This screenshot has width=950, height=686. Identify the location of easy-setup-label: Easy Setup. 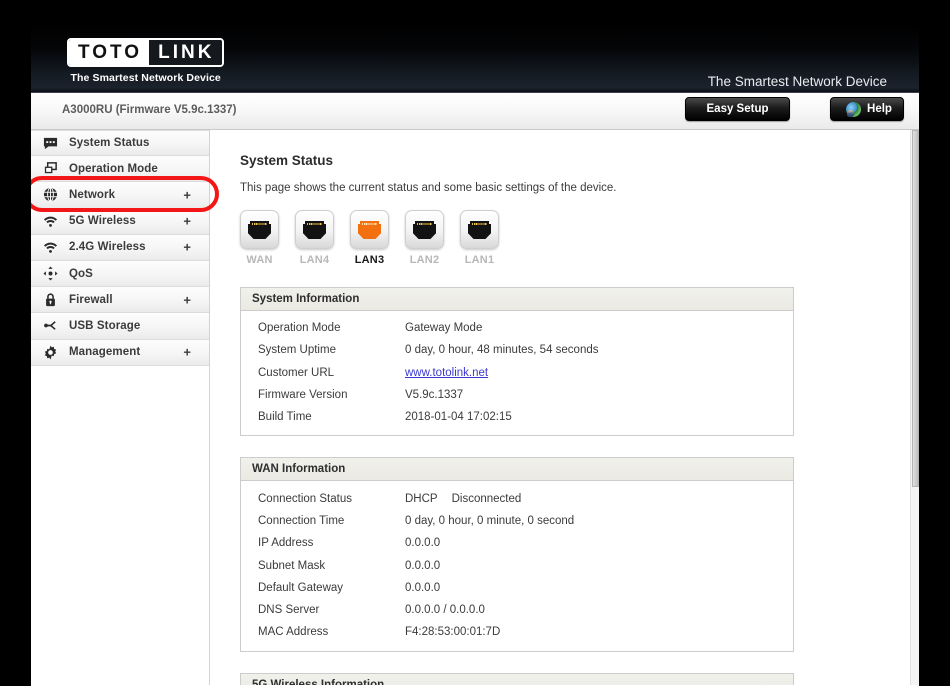
(737, 109).